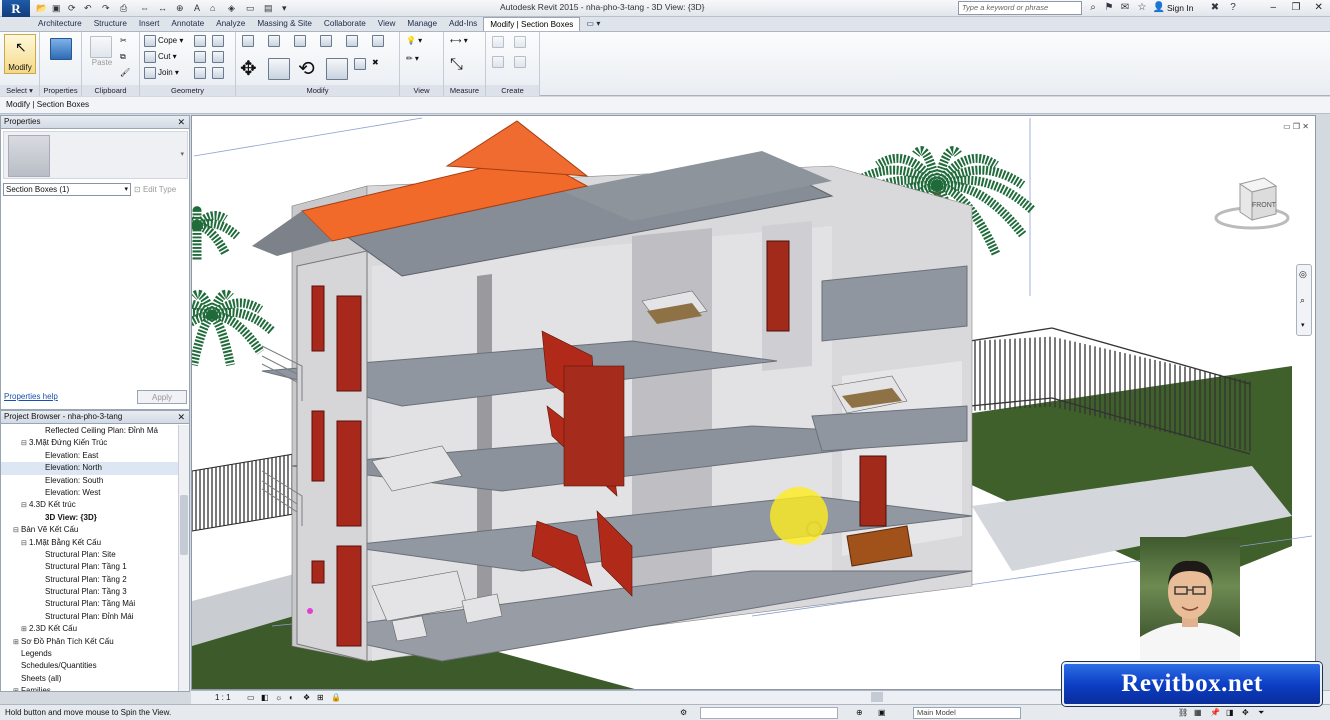 The width and height of the screenshot is (1330, 720). Describe the element at coordinates (1296, 8) in the screenshot. I see `maximize-icon: ❐` at that location.